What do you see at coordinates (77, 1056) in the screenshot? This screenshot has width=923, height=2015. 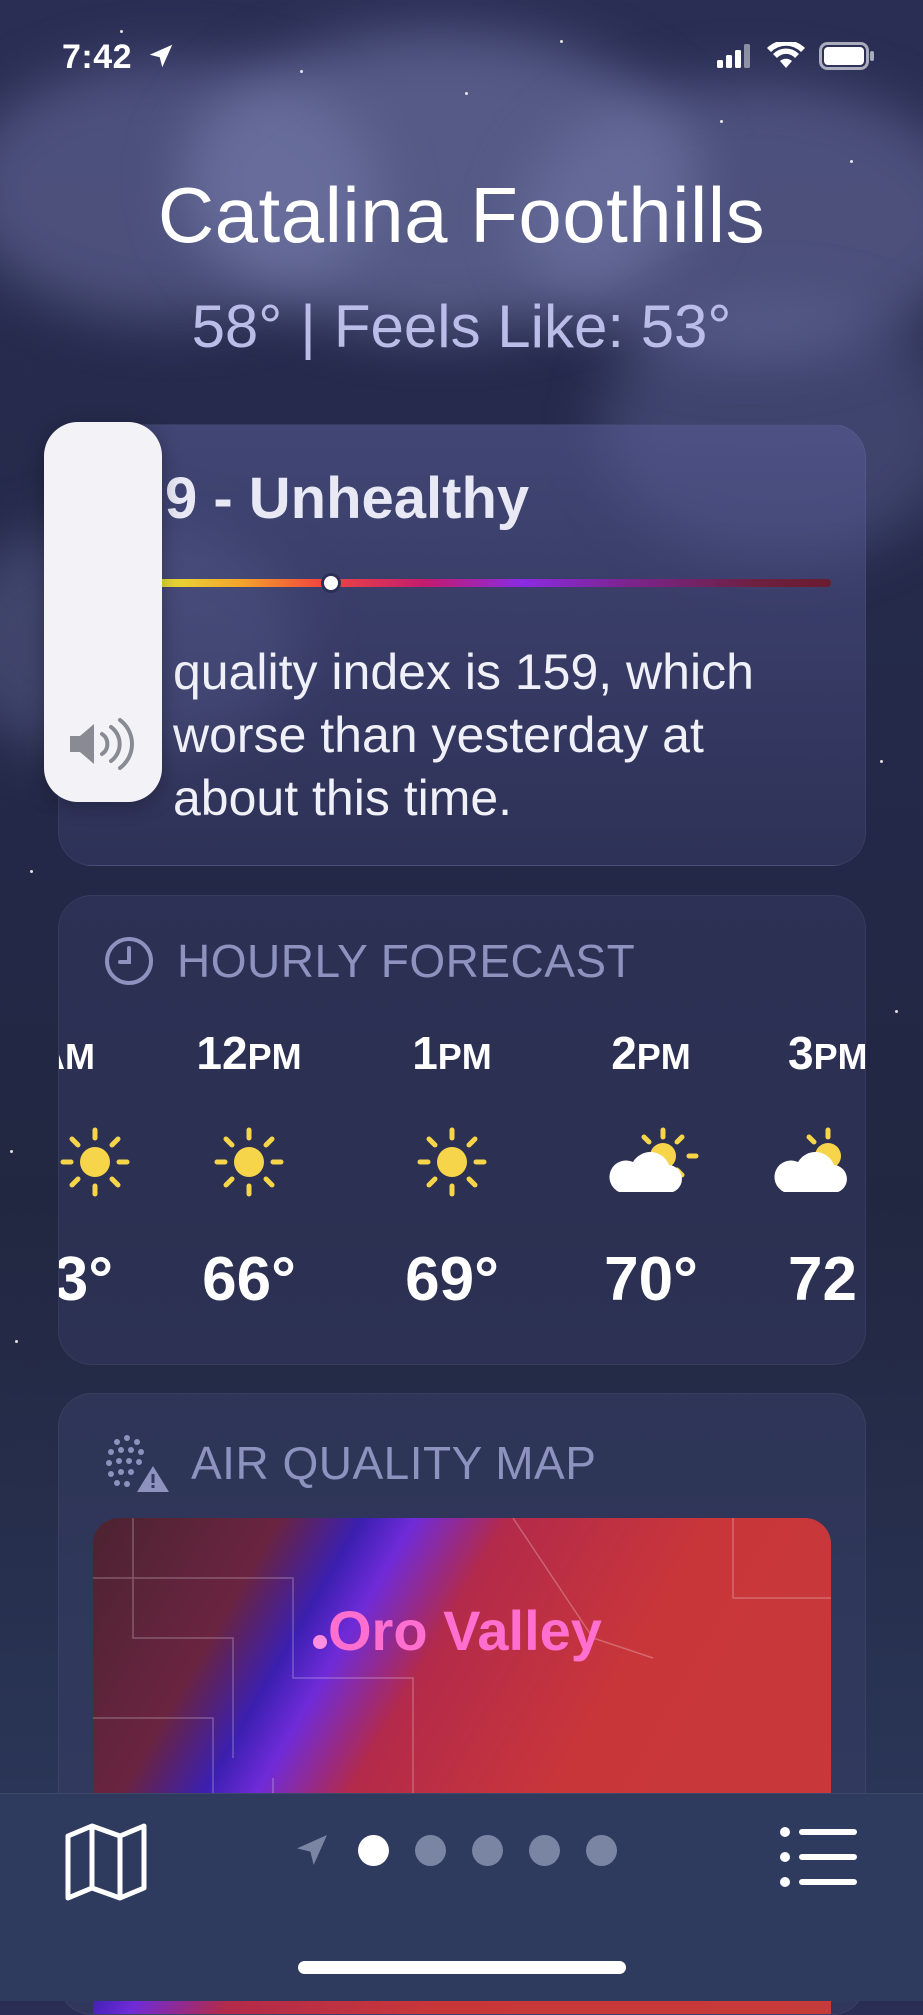 I see `hour-time: AM` at bounding box center [77, 1056].